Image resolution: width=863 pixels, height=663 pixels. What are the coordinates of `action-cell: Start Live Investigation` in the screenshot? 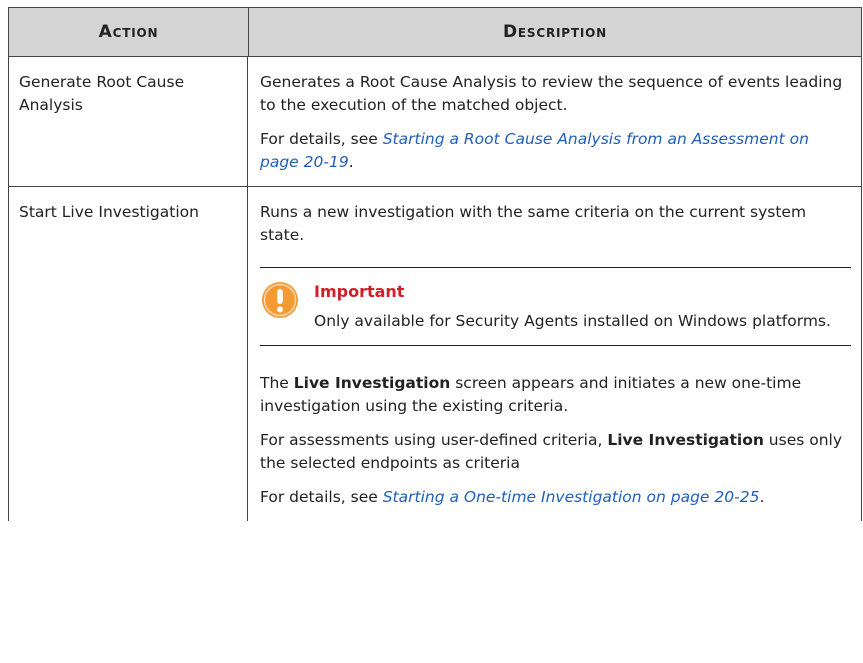 It's located at (128, 354).